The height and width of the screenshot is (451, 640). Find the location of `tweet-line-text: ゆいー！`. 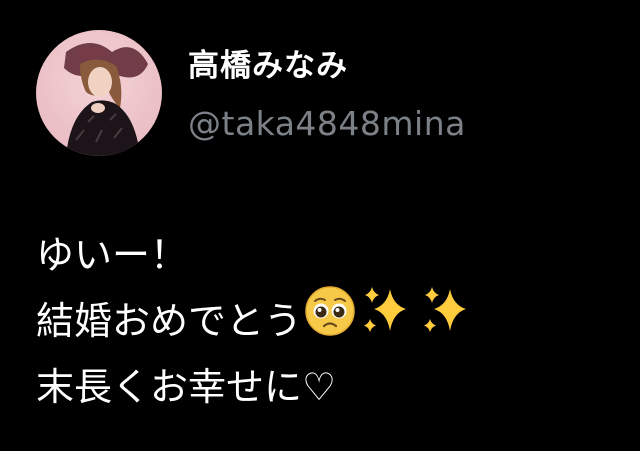

tweet-line-text: ゆいー！ is located at coordinates (112, 255).